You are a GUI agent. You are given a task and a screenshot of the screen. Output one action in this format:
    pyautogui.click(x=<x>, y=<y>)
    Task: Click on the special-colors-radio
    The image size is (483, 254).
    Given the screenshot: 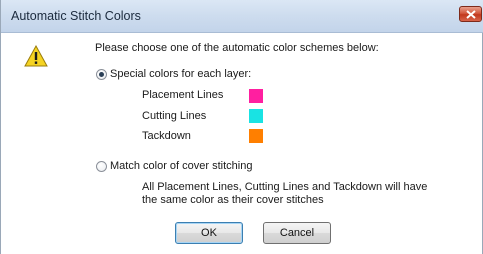 What is the action you would take?
    pyautogui.click(x=101, y=74)
    